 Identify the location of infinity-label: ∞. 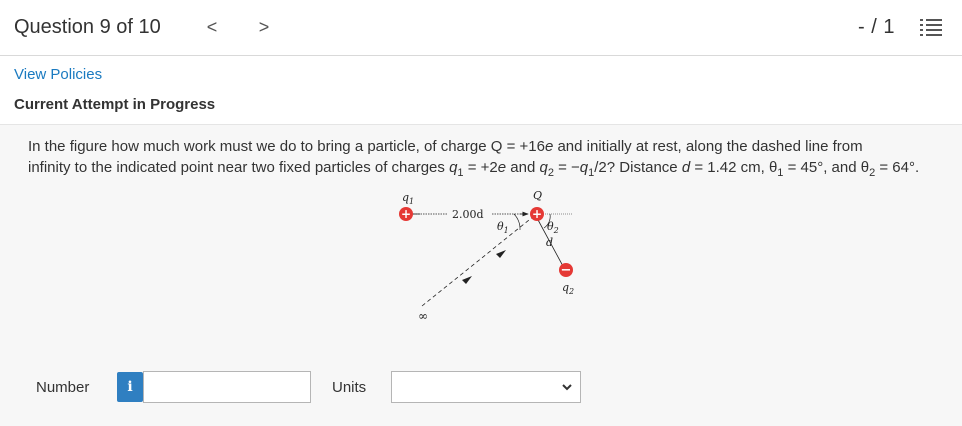
(423, 316).